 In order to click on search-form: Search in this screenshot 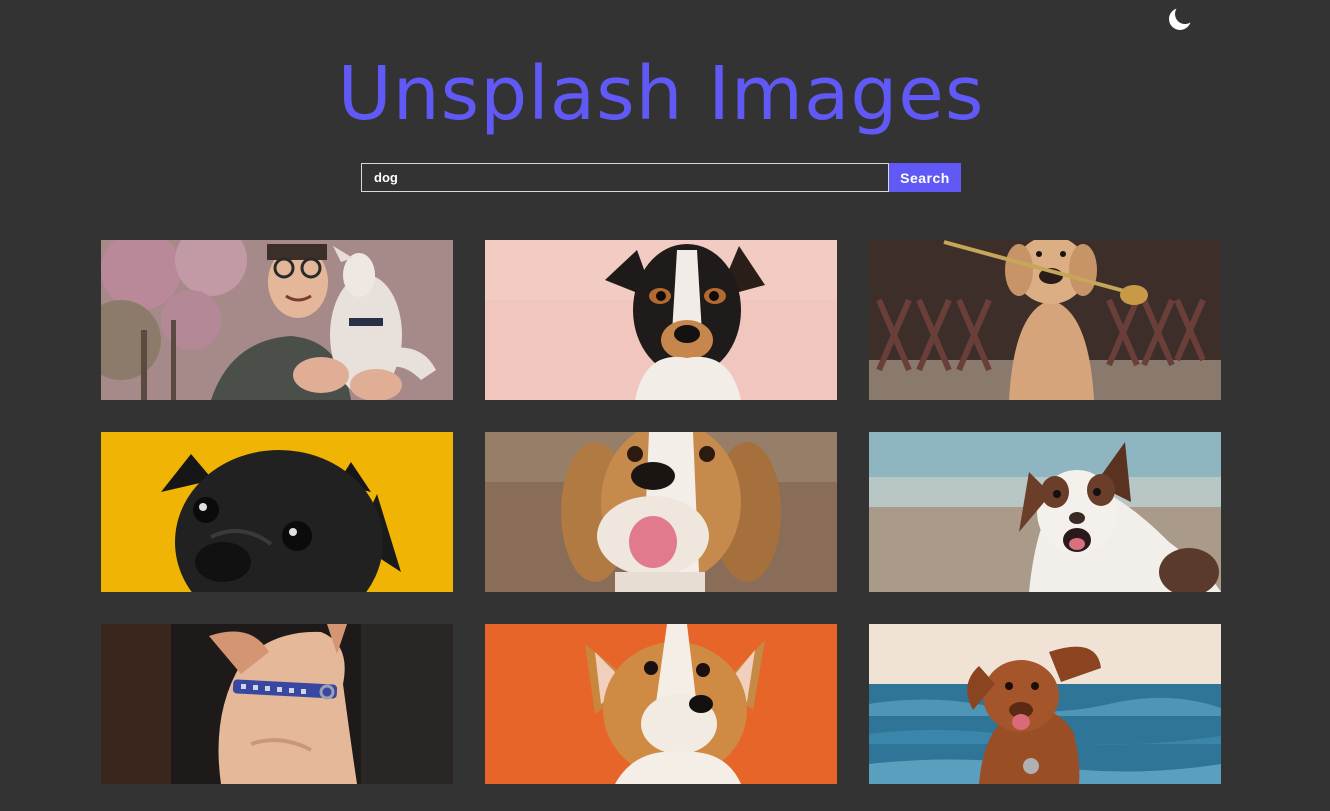, I will do `click(661, 177)`.